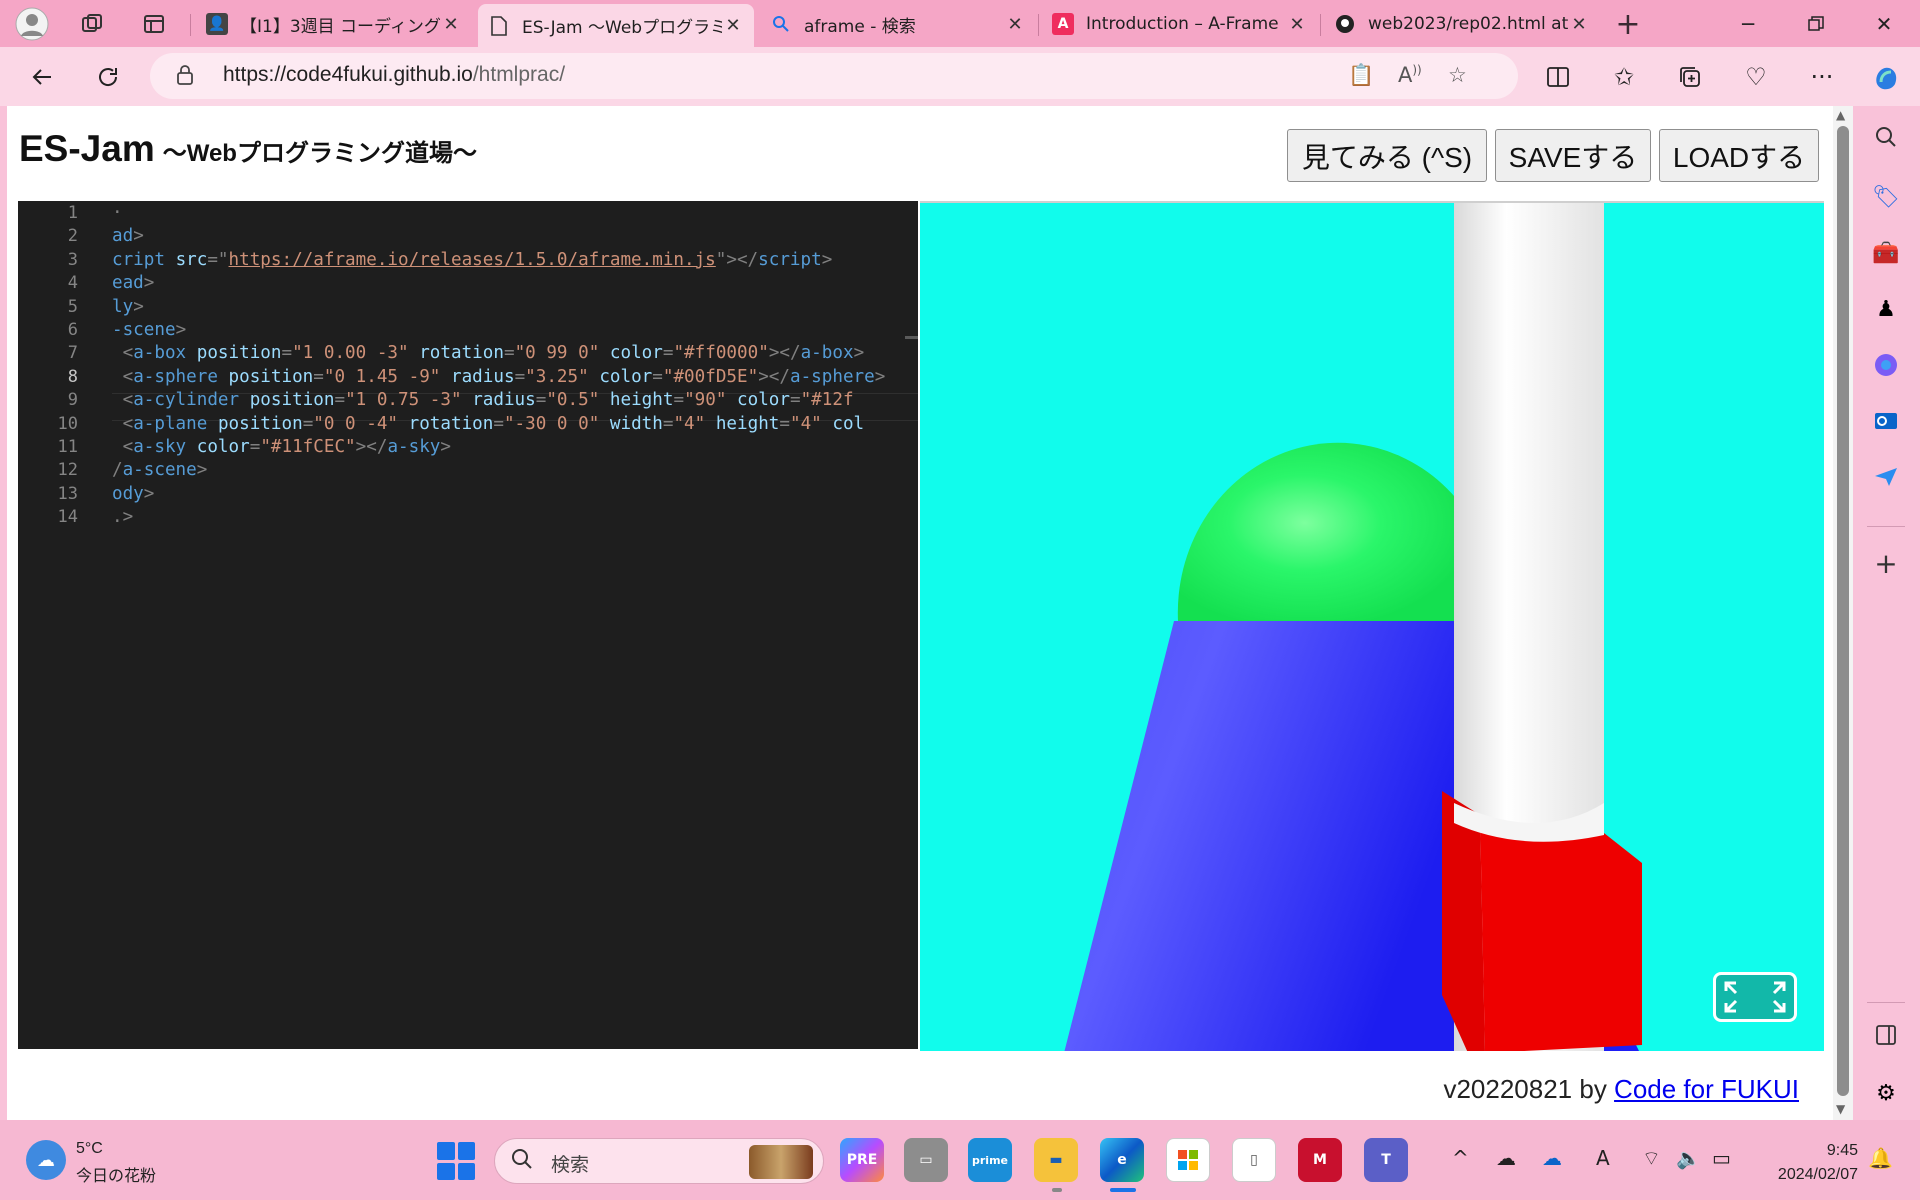  I want to click on task-view-icon: ▭, so click(926, 1160).